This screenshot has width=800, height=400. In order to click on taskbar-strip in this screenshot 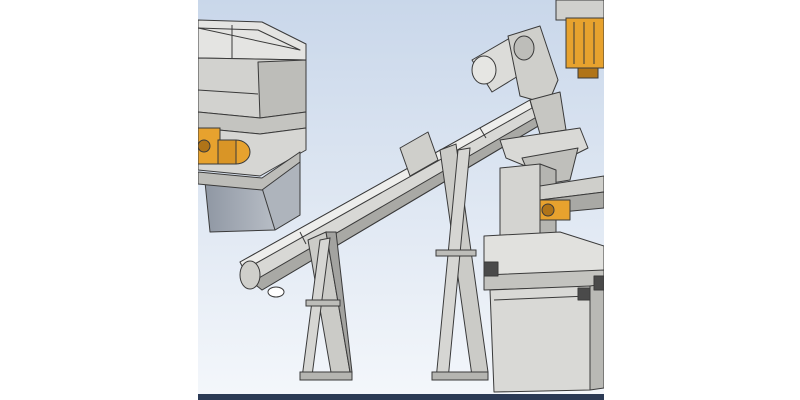, I will do `click(401, 397)`.